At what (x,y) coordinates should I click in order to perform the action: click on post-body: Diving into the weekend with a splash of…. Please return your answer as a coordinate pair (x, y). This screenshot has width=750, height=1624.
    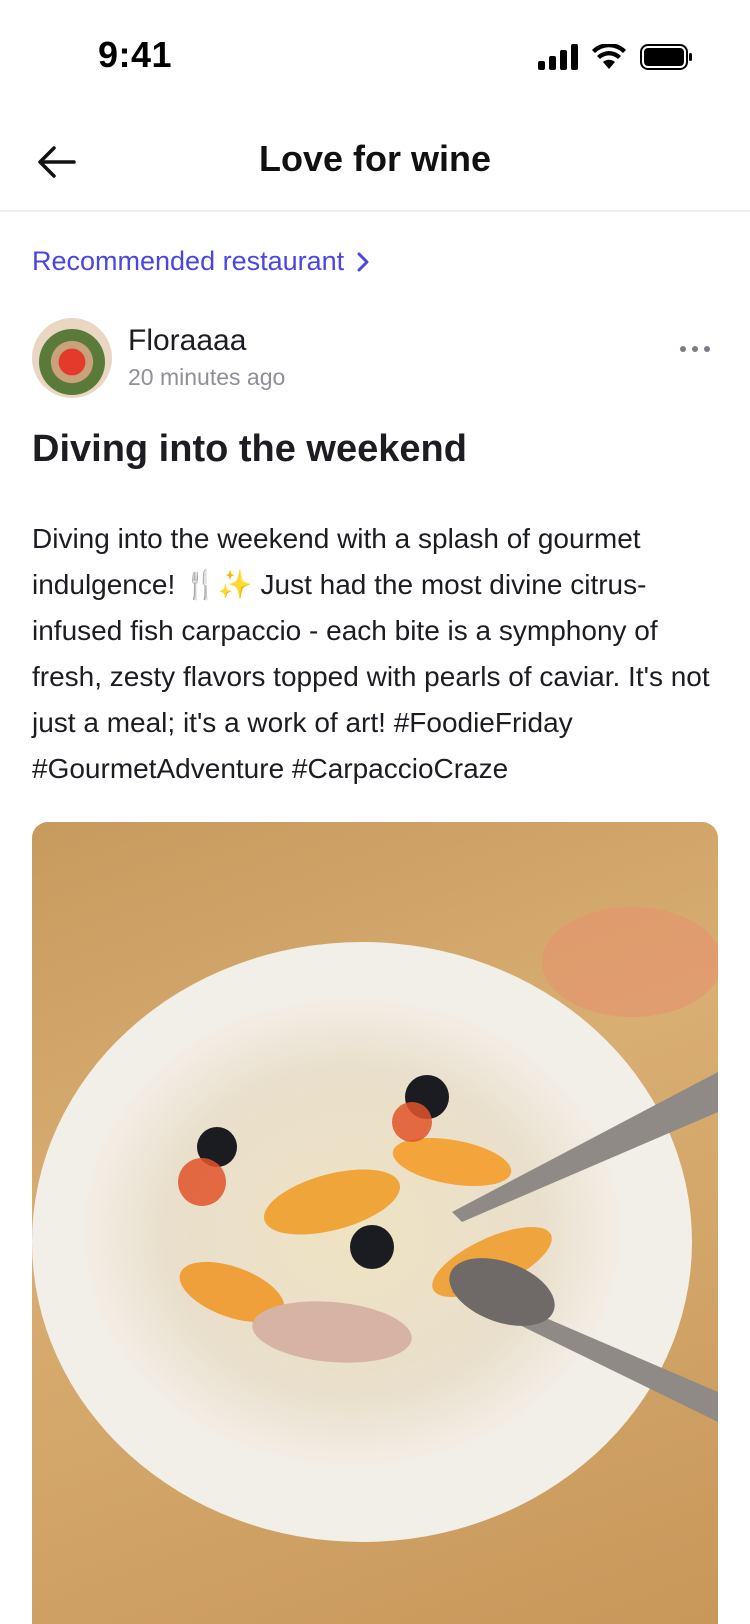
    Looking at the image, I should click on (371, 653).